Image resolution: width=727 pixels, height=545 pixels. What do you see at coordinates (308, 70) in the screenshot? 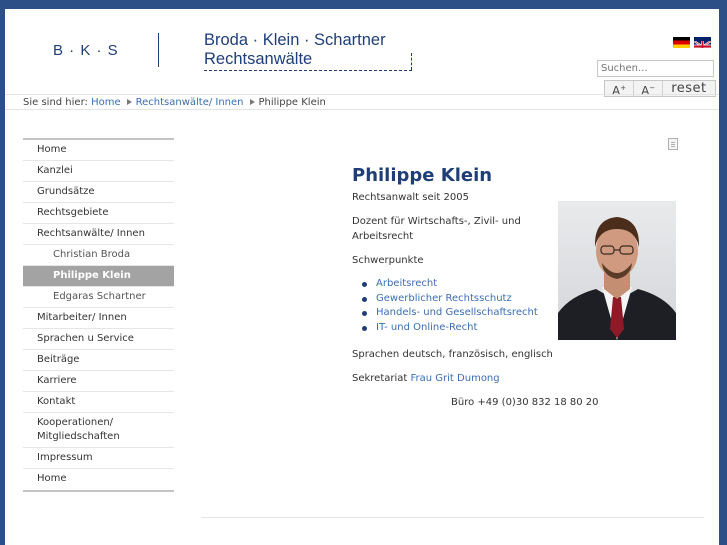
I see `logo-dashed-rule` at bounding box center [308, 70].